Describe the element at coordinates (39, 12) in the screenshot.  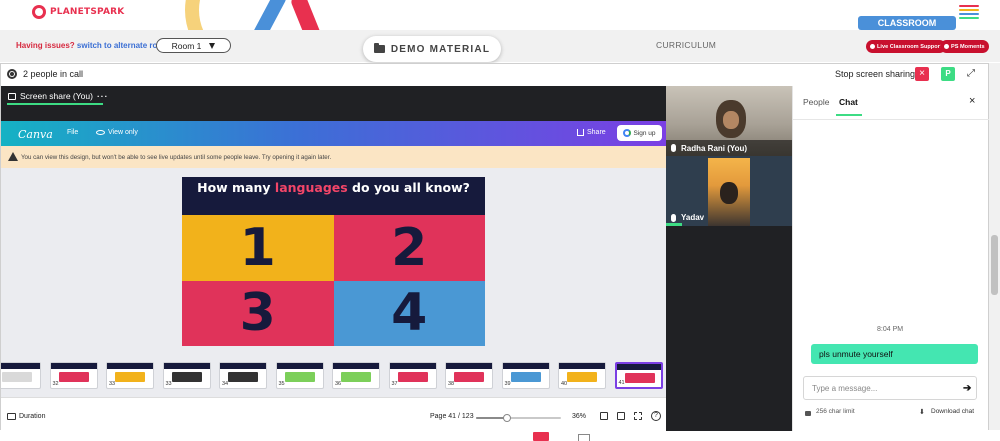
I see `planetspark-logo-icon` at that location.